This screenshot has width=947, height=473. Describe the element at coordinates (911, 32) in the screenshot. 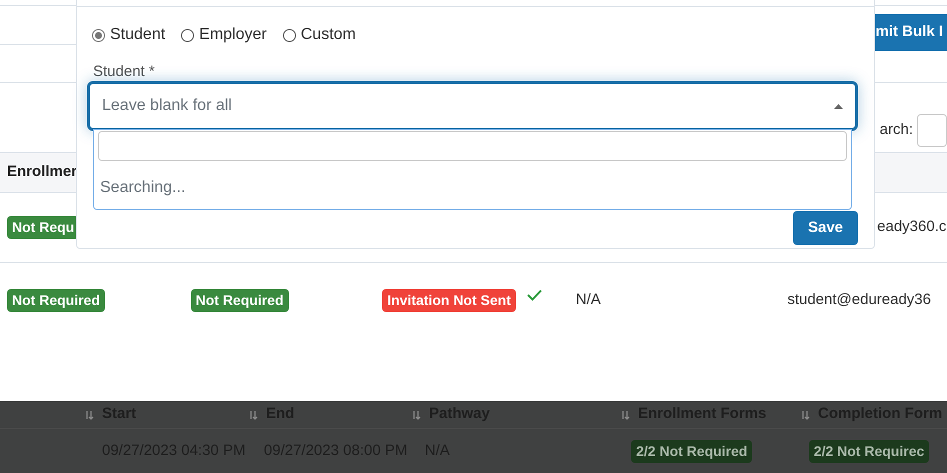

I see `submit-bulk-button: mit Bulk I` at that location.